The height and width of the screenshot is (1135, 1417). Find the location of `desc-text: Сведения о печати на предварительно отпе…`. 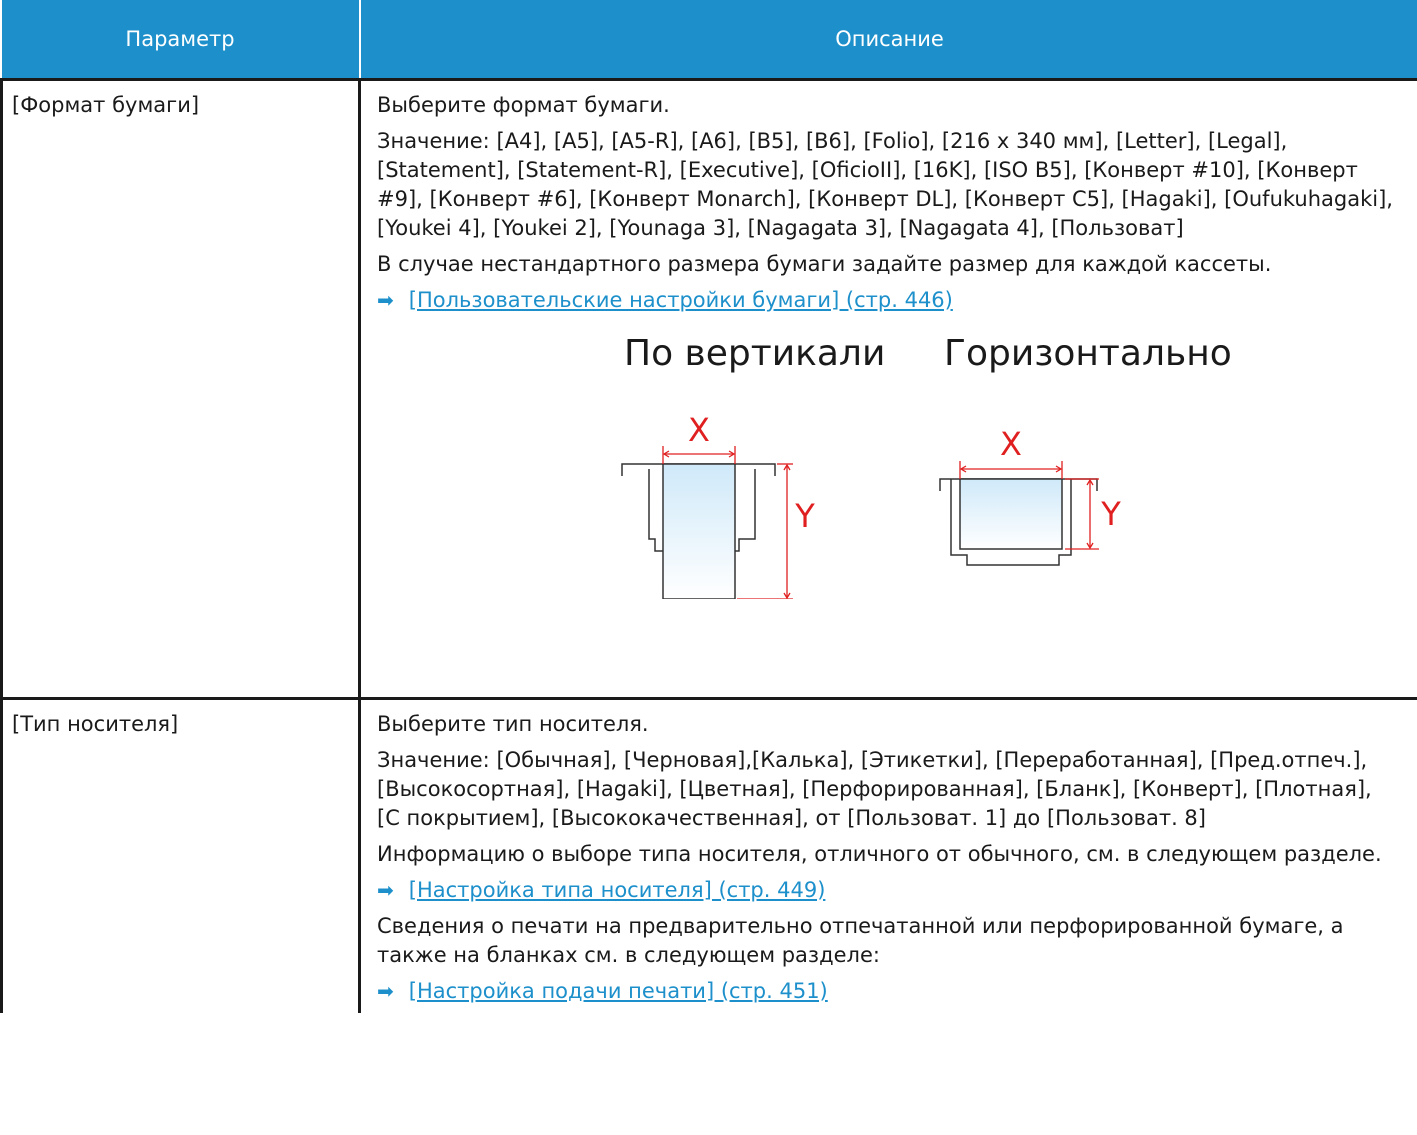

desc-text: Сведения о печати на предварительно отпе… is located at coordinates (860, 940).